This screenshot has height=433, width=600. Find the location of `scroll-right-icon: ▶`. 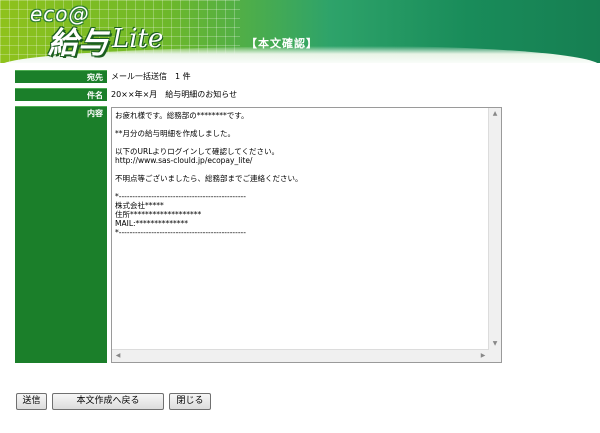

scroll-right-icon: ▶ is located at coordinates (483, 356).